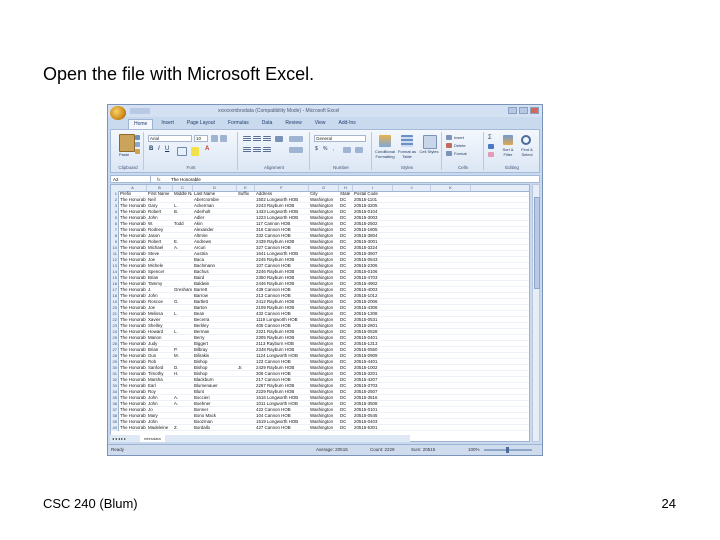 Image resolution: width=720 pixels, height=540 pixels. What do you see at coordinates (238, 124) in the screenshot?
I see `tab-formulas: Formulas` at bounding box center [238, 124].